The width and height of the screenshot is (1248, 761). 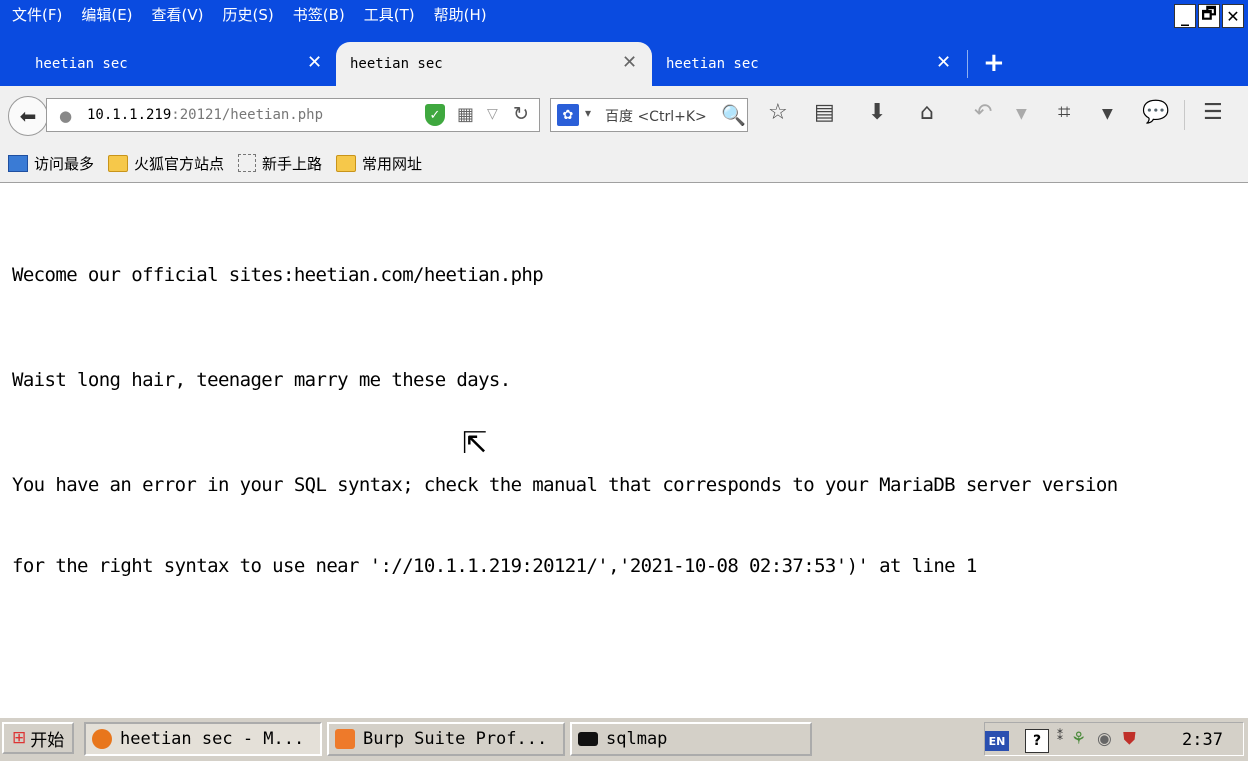 I want to click on menu-history: 历史(S), so click(x=248, y=14).